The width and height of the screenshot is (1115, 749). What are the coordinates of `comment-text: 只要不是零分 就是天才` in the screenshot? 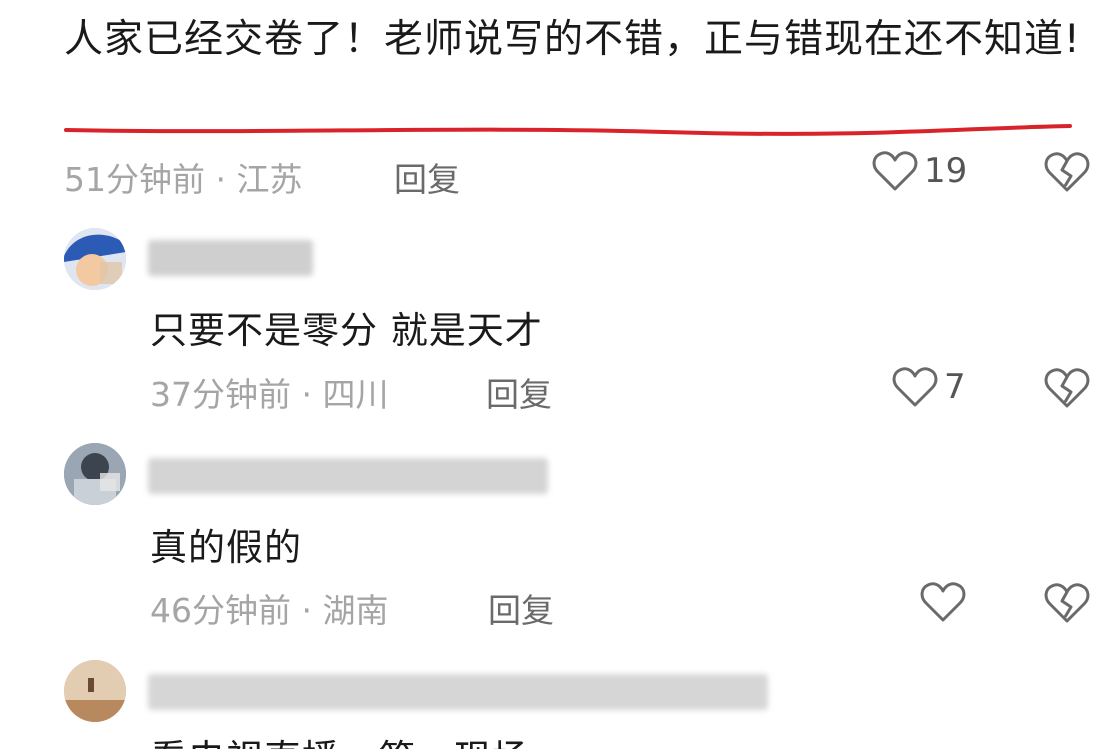 It's located at (346, 330).